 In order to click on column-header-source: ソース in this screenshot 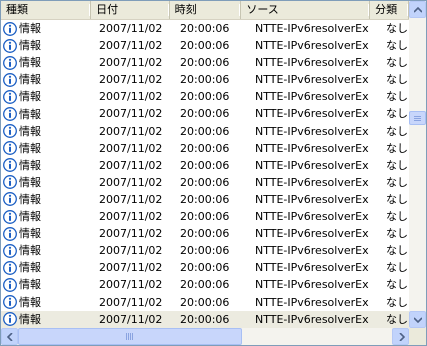, I will do `click(306, 10)`.